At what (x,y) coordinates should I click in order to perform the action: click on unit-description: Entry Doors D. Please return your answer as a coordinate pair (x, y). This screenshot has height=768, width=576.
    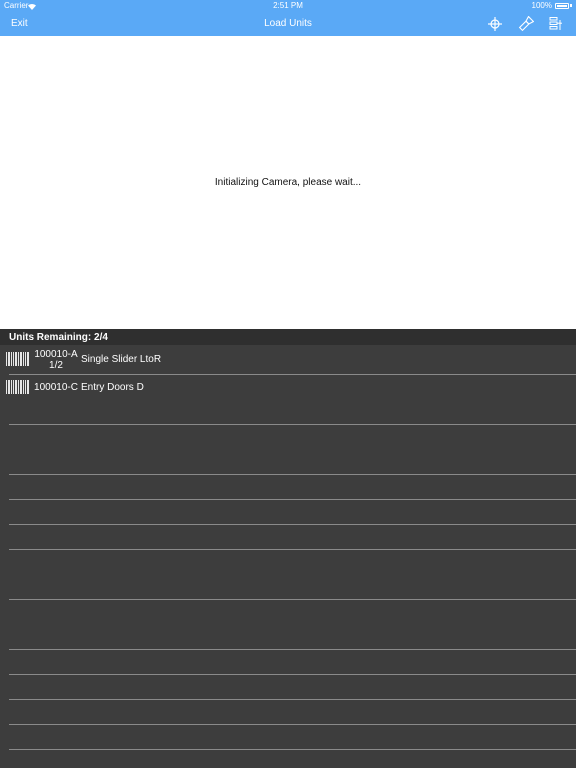
    Looking at the image, I should click on (112, 387).